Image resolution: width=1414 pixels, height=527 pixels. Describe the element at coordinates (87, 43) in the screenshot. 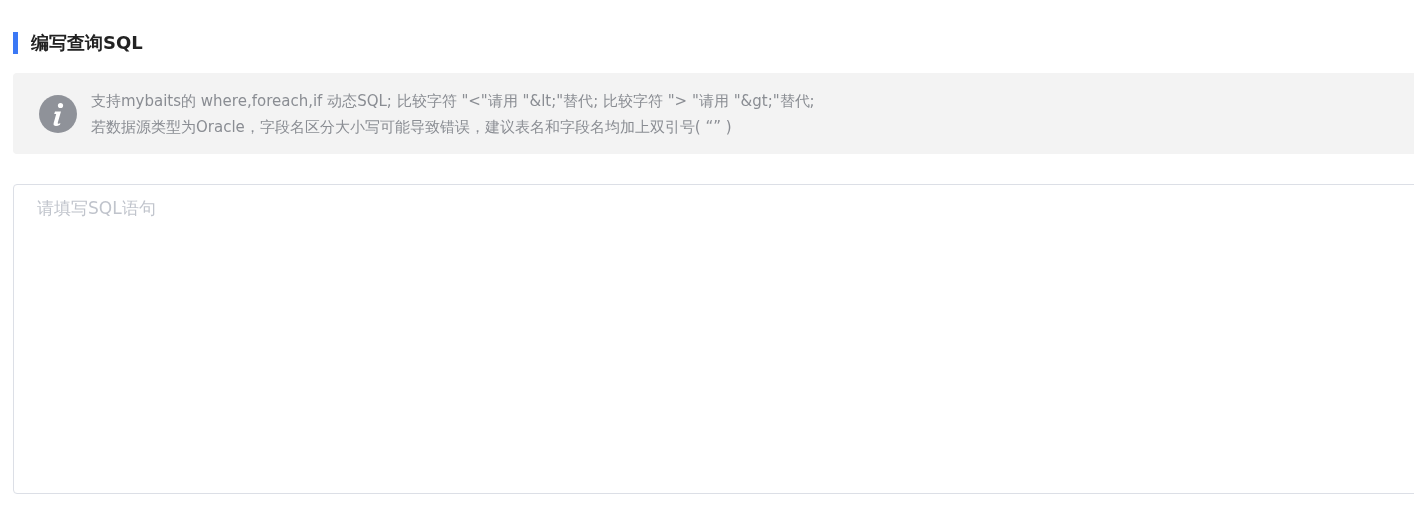

I see `section-title: 编写查询SQL` at that location.